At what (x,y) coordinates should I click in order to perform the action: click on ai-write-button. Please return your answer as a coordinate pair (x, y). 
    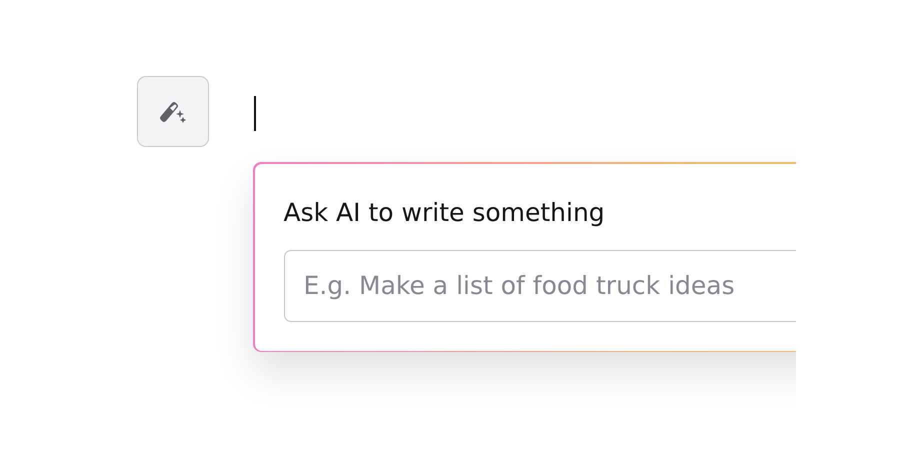
    Looking at the image, I should click on (173, 111).